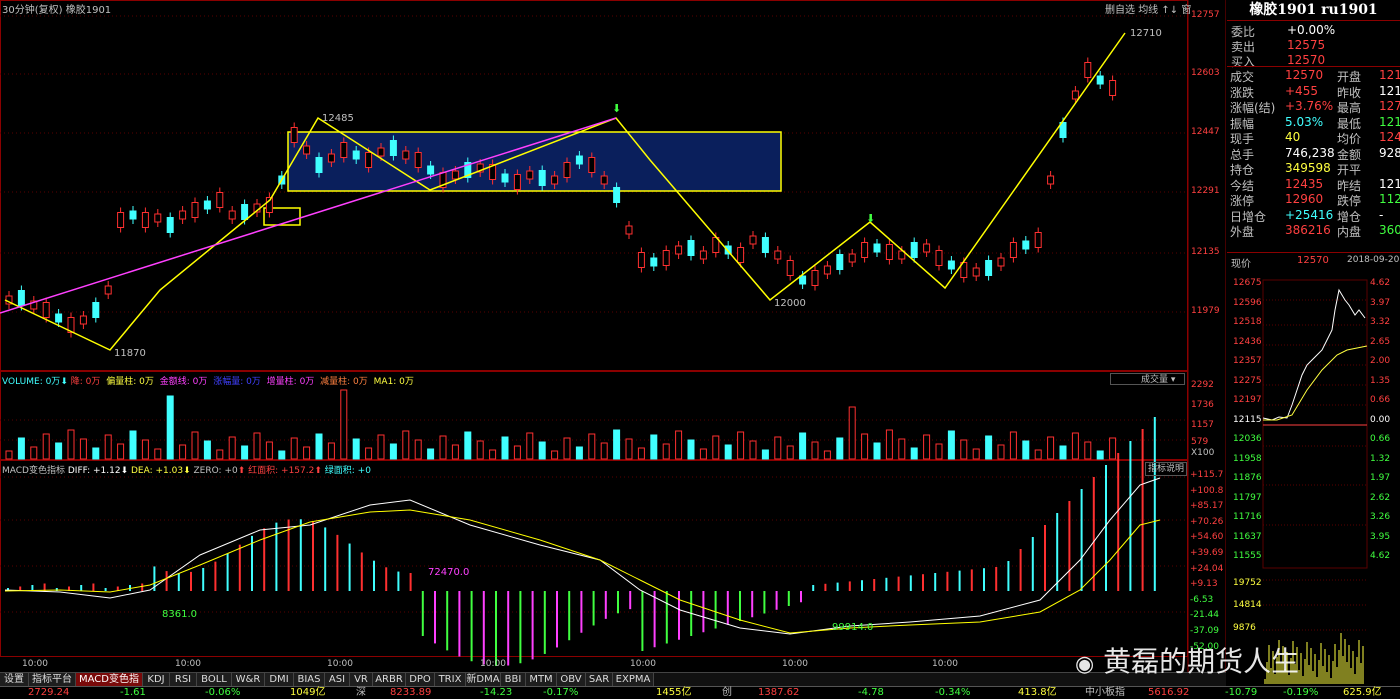  Describe the element at coordinates (513, 679) in the screenshot. I see `tab-15: BBI` at that location.